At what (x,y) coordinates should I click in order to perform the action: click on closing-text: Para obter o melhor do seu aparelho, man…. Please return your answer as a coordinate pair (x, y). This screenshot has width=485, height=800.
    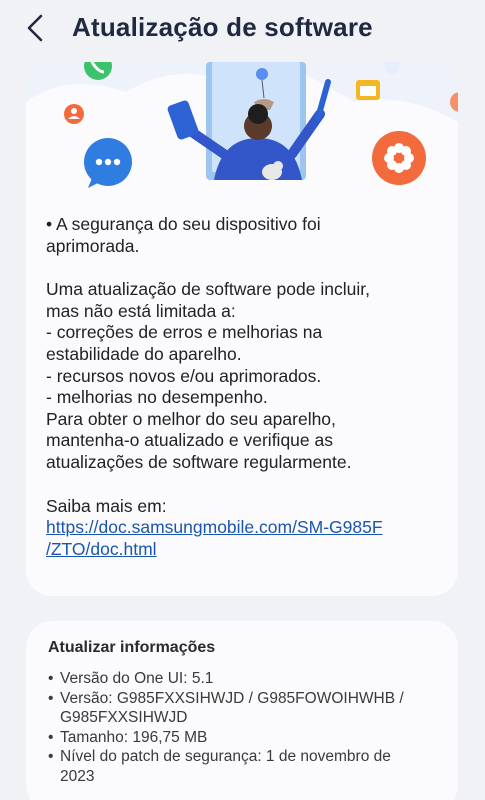
    Looking at the image, I should click on (199, 440).